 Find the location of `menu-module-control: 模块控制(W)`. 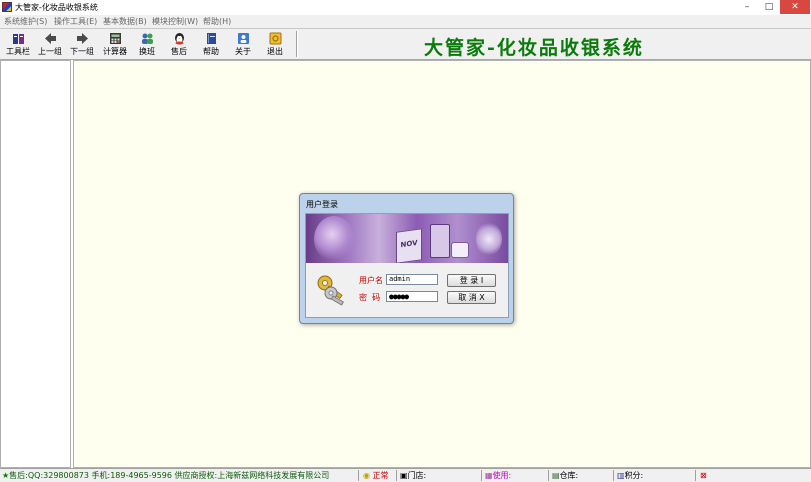

menu-module-control: 模块控制(W) is located at coordinates (175, 21).